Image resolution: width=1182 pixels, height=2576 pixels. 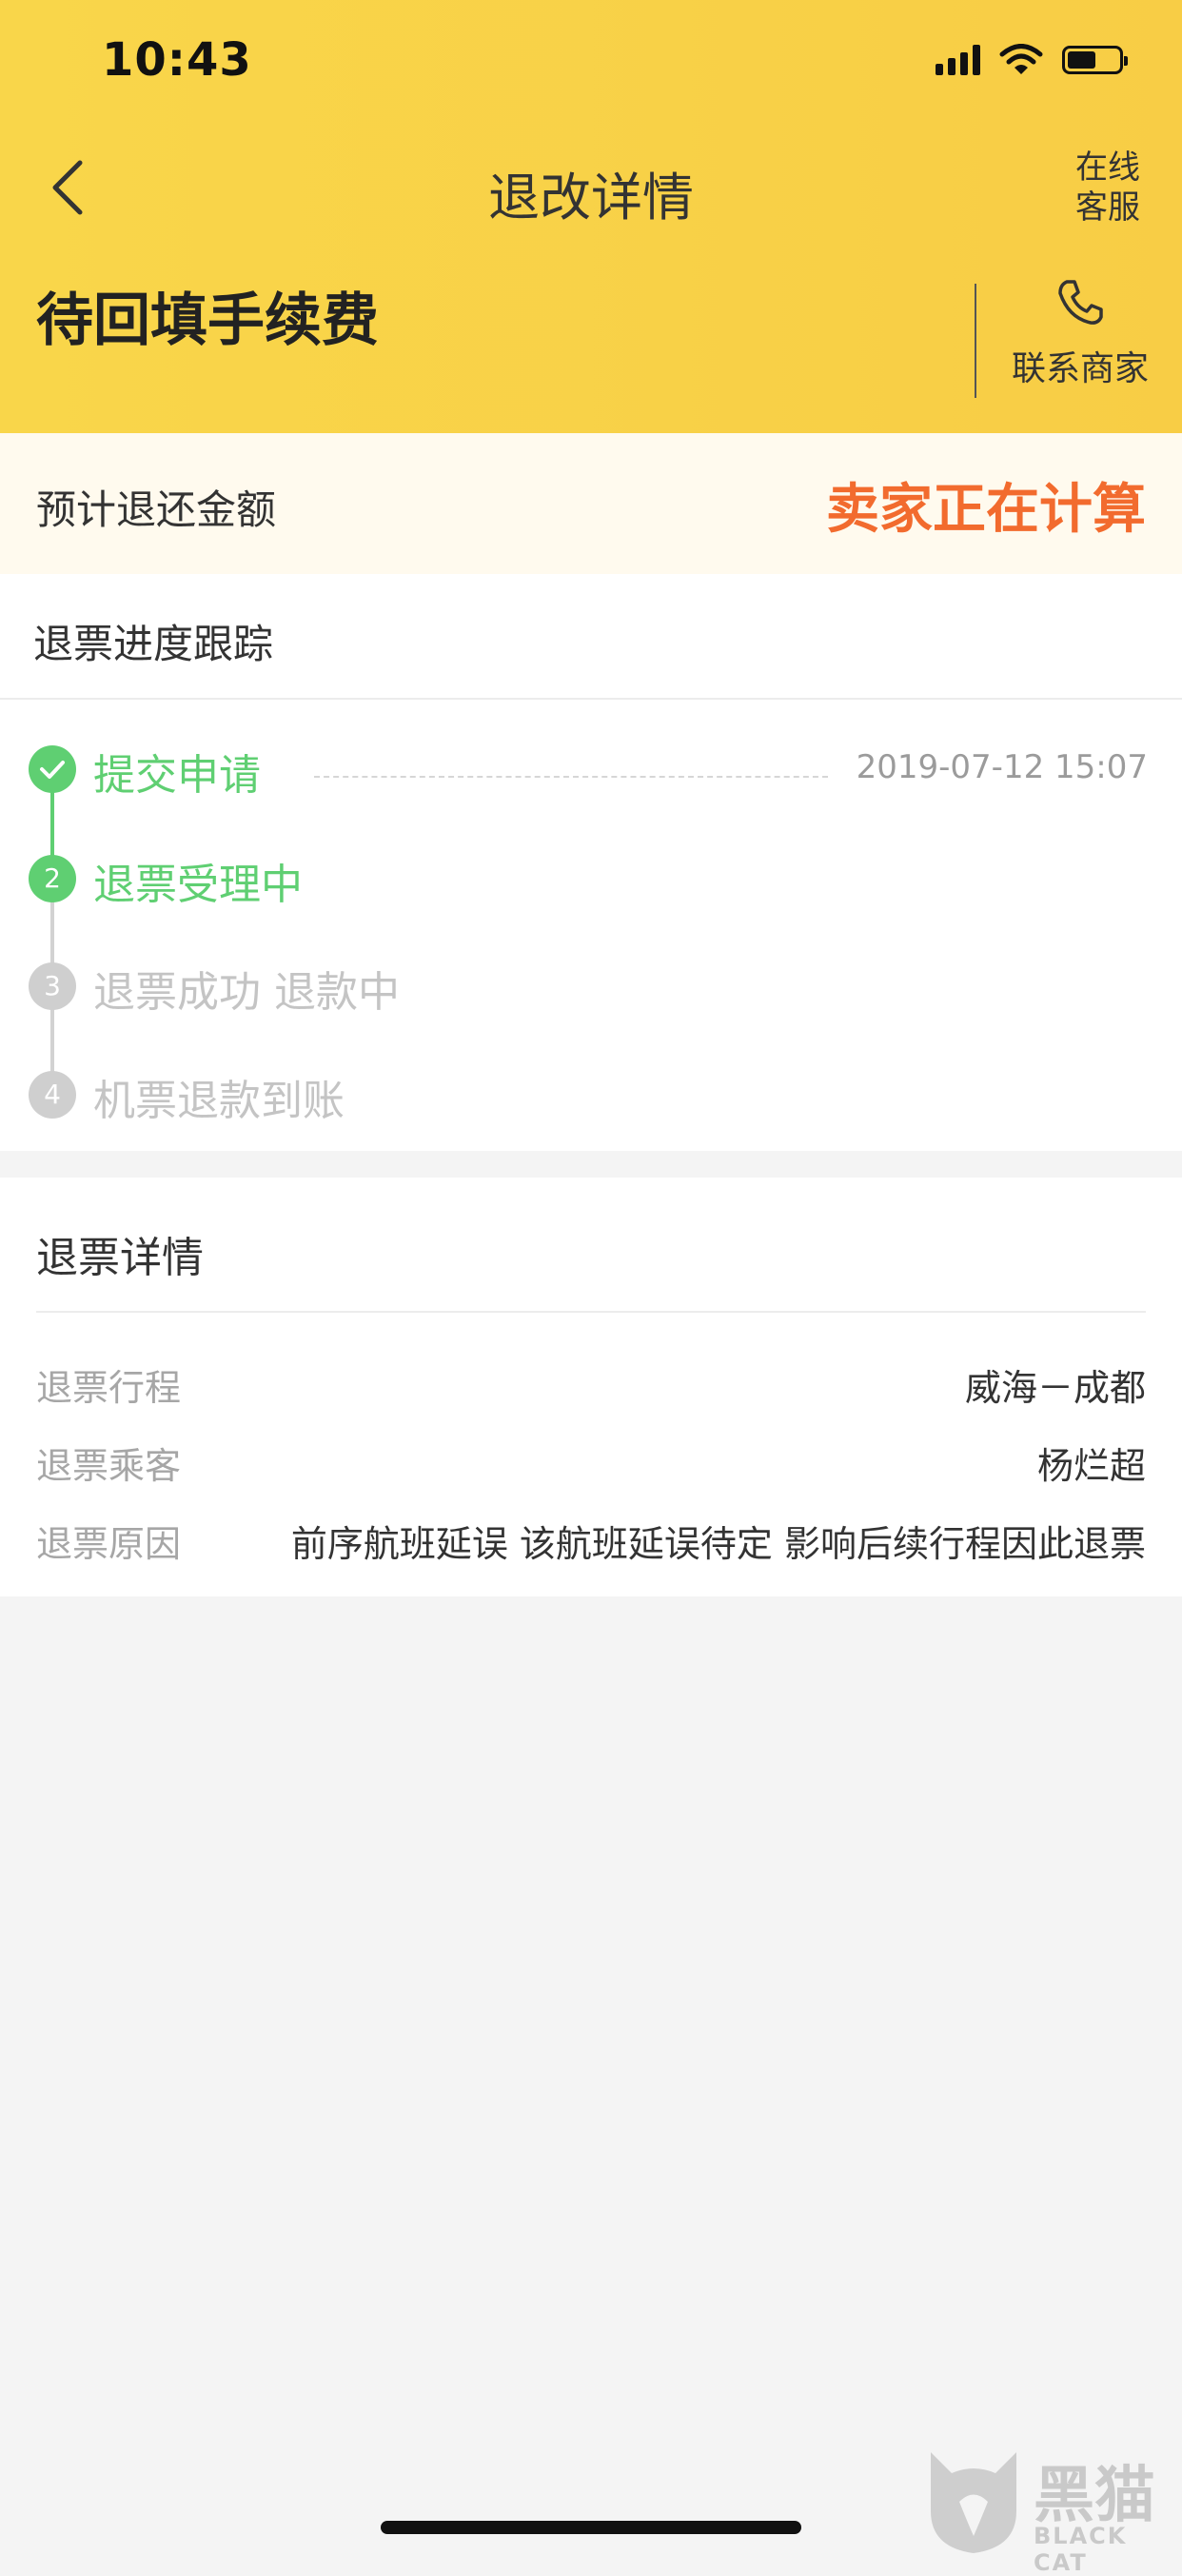 I want to click on step-time: 2019-07-12 15:07, so click(x=1002, y=767).